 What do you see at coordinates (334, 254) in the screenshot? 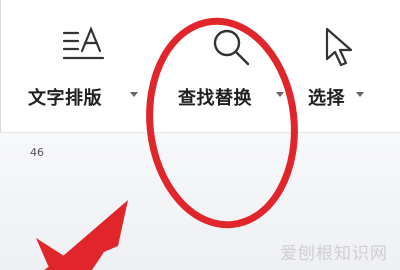
I see `watermark: 爱刨根知识网` at bounding box center [334, 254].